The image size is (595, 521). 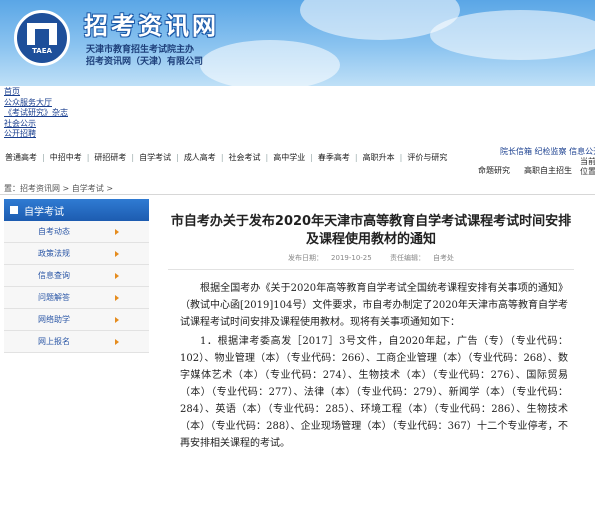 I want to click on article-meta: 发布日期： 2019-10-25 责任编辑： 自考处, so click(x=371, y=258).